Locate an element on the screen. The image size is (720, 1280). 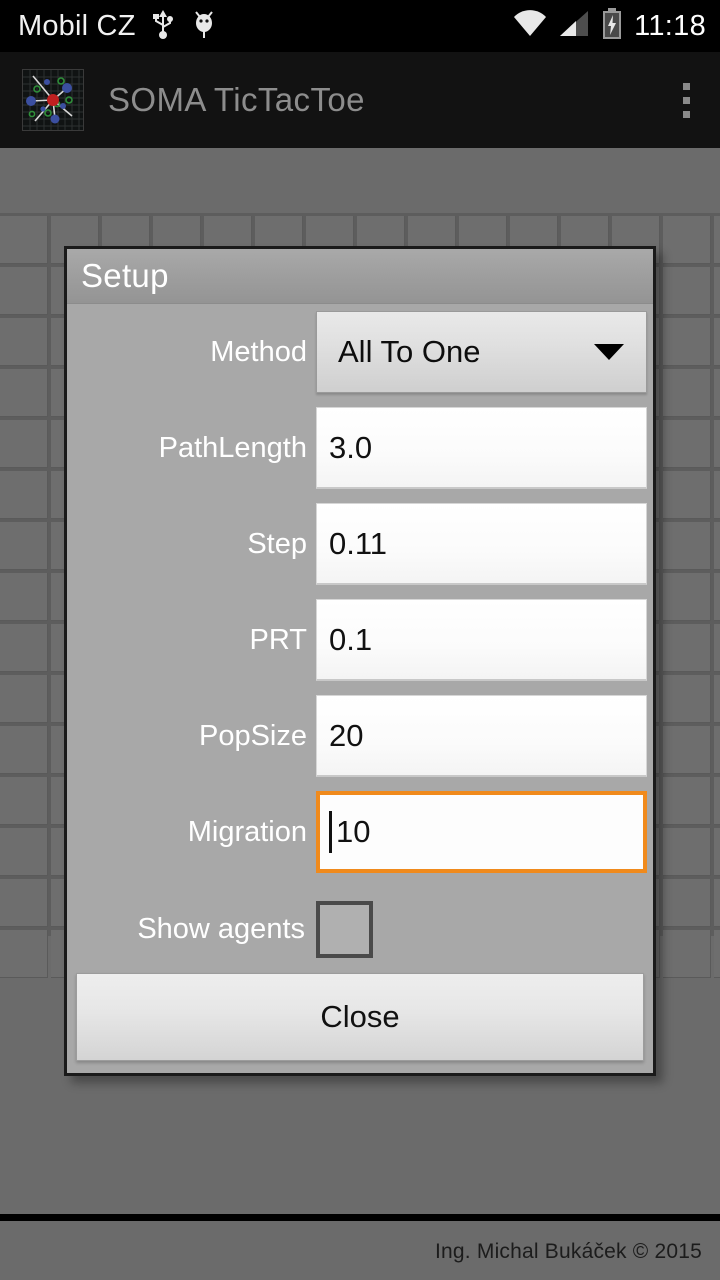
method-spinner: All To One is located at coordinates (481, 352).